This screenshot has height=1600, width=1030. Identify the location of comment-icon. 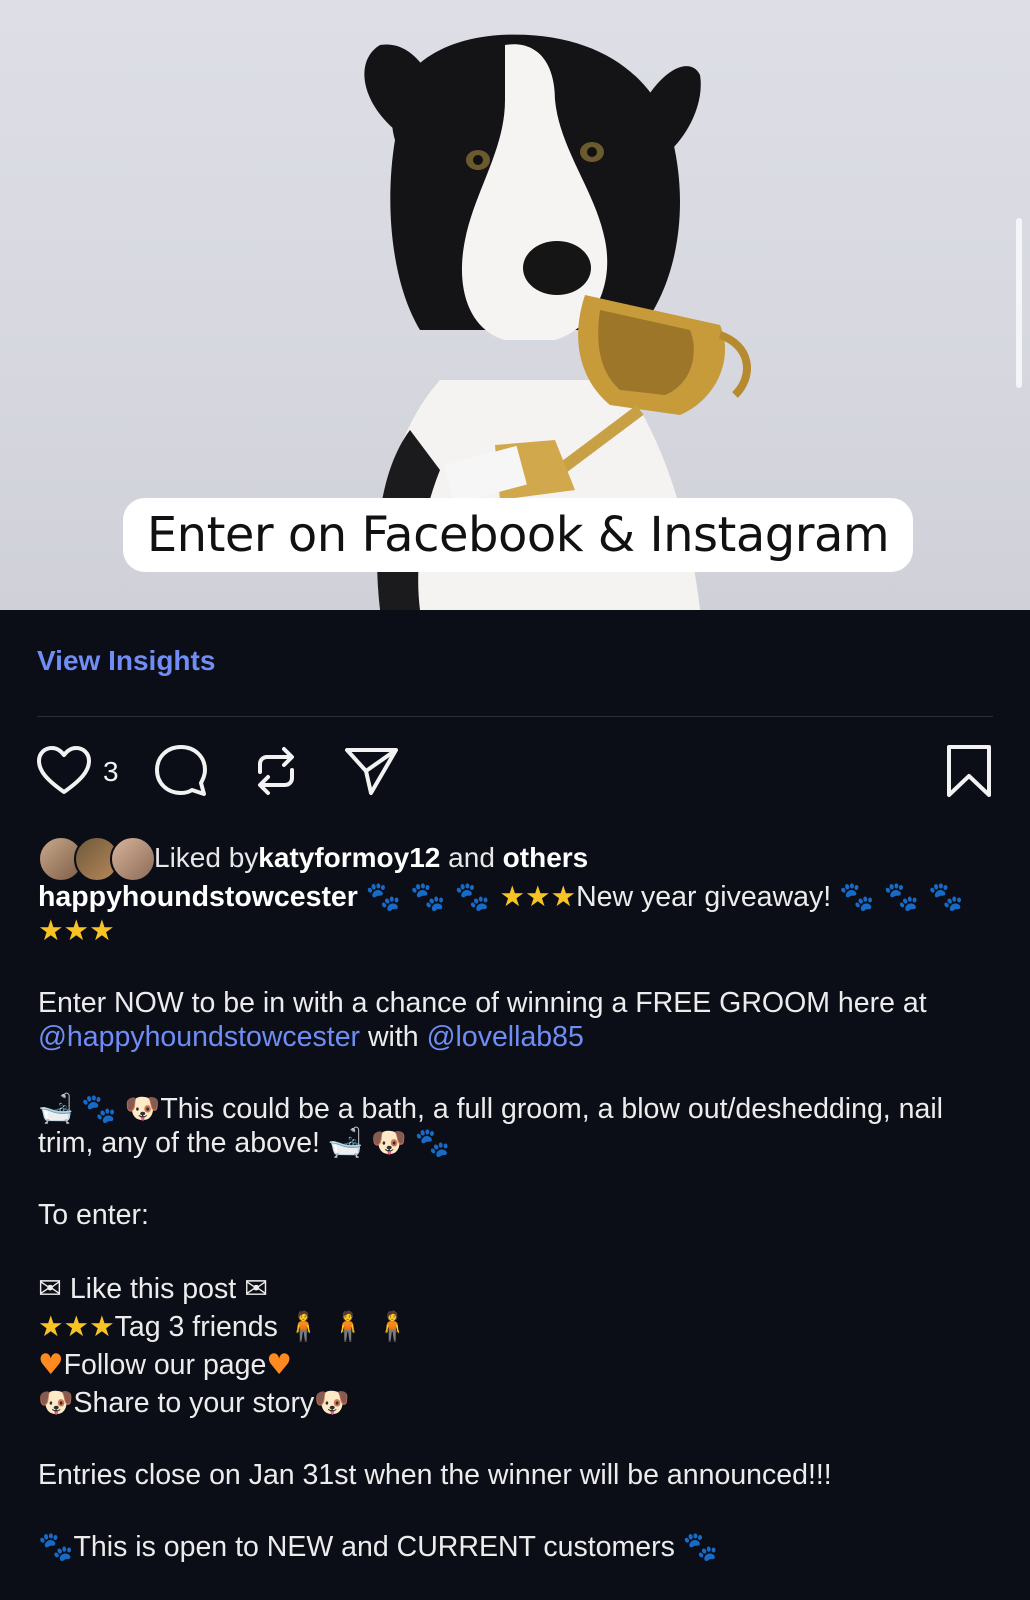
(181, 770).